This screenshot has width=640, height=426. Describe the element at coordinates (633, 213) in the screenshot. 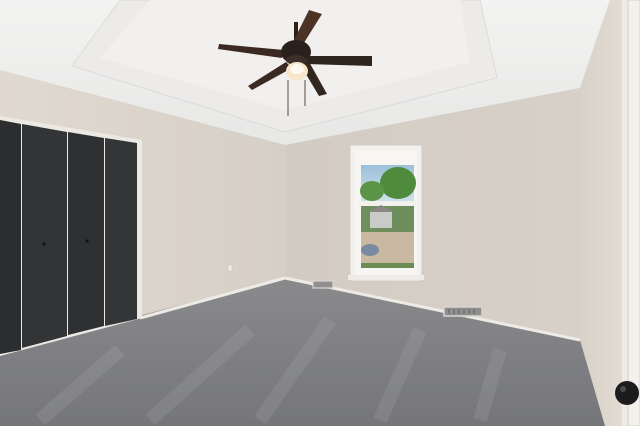

I see `door-edge` at that location.